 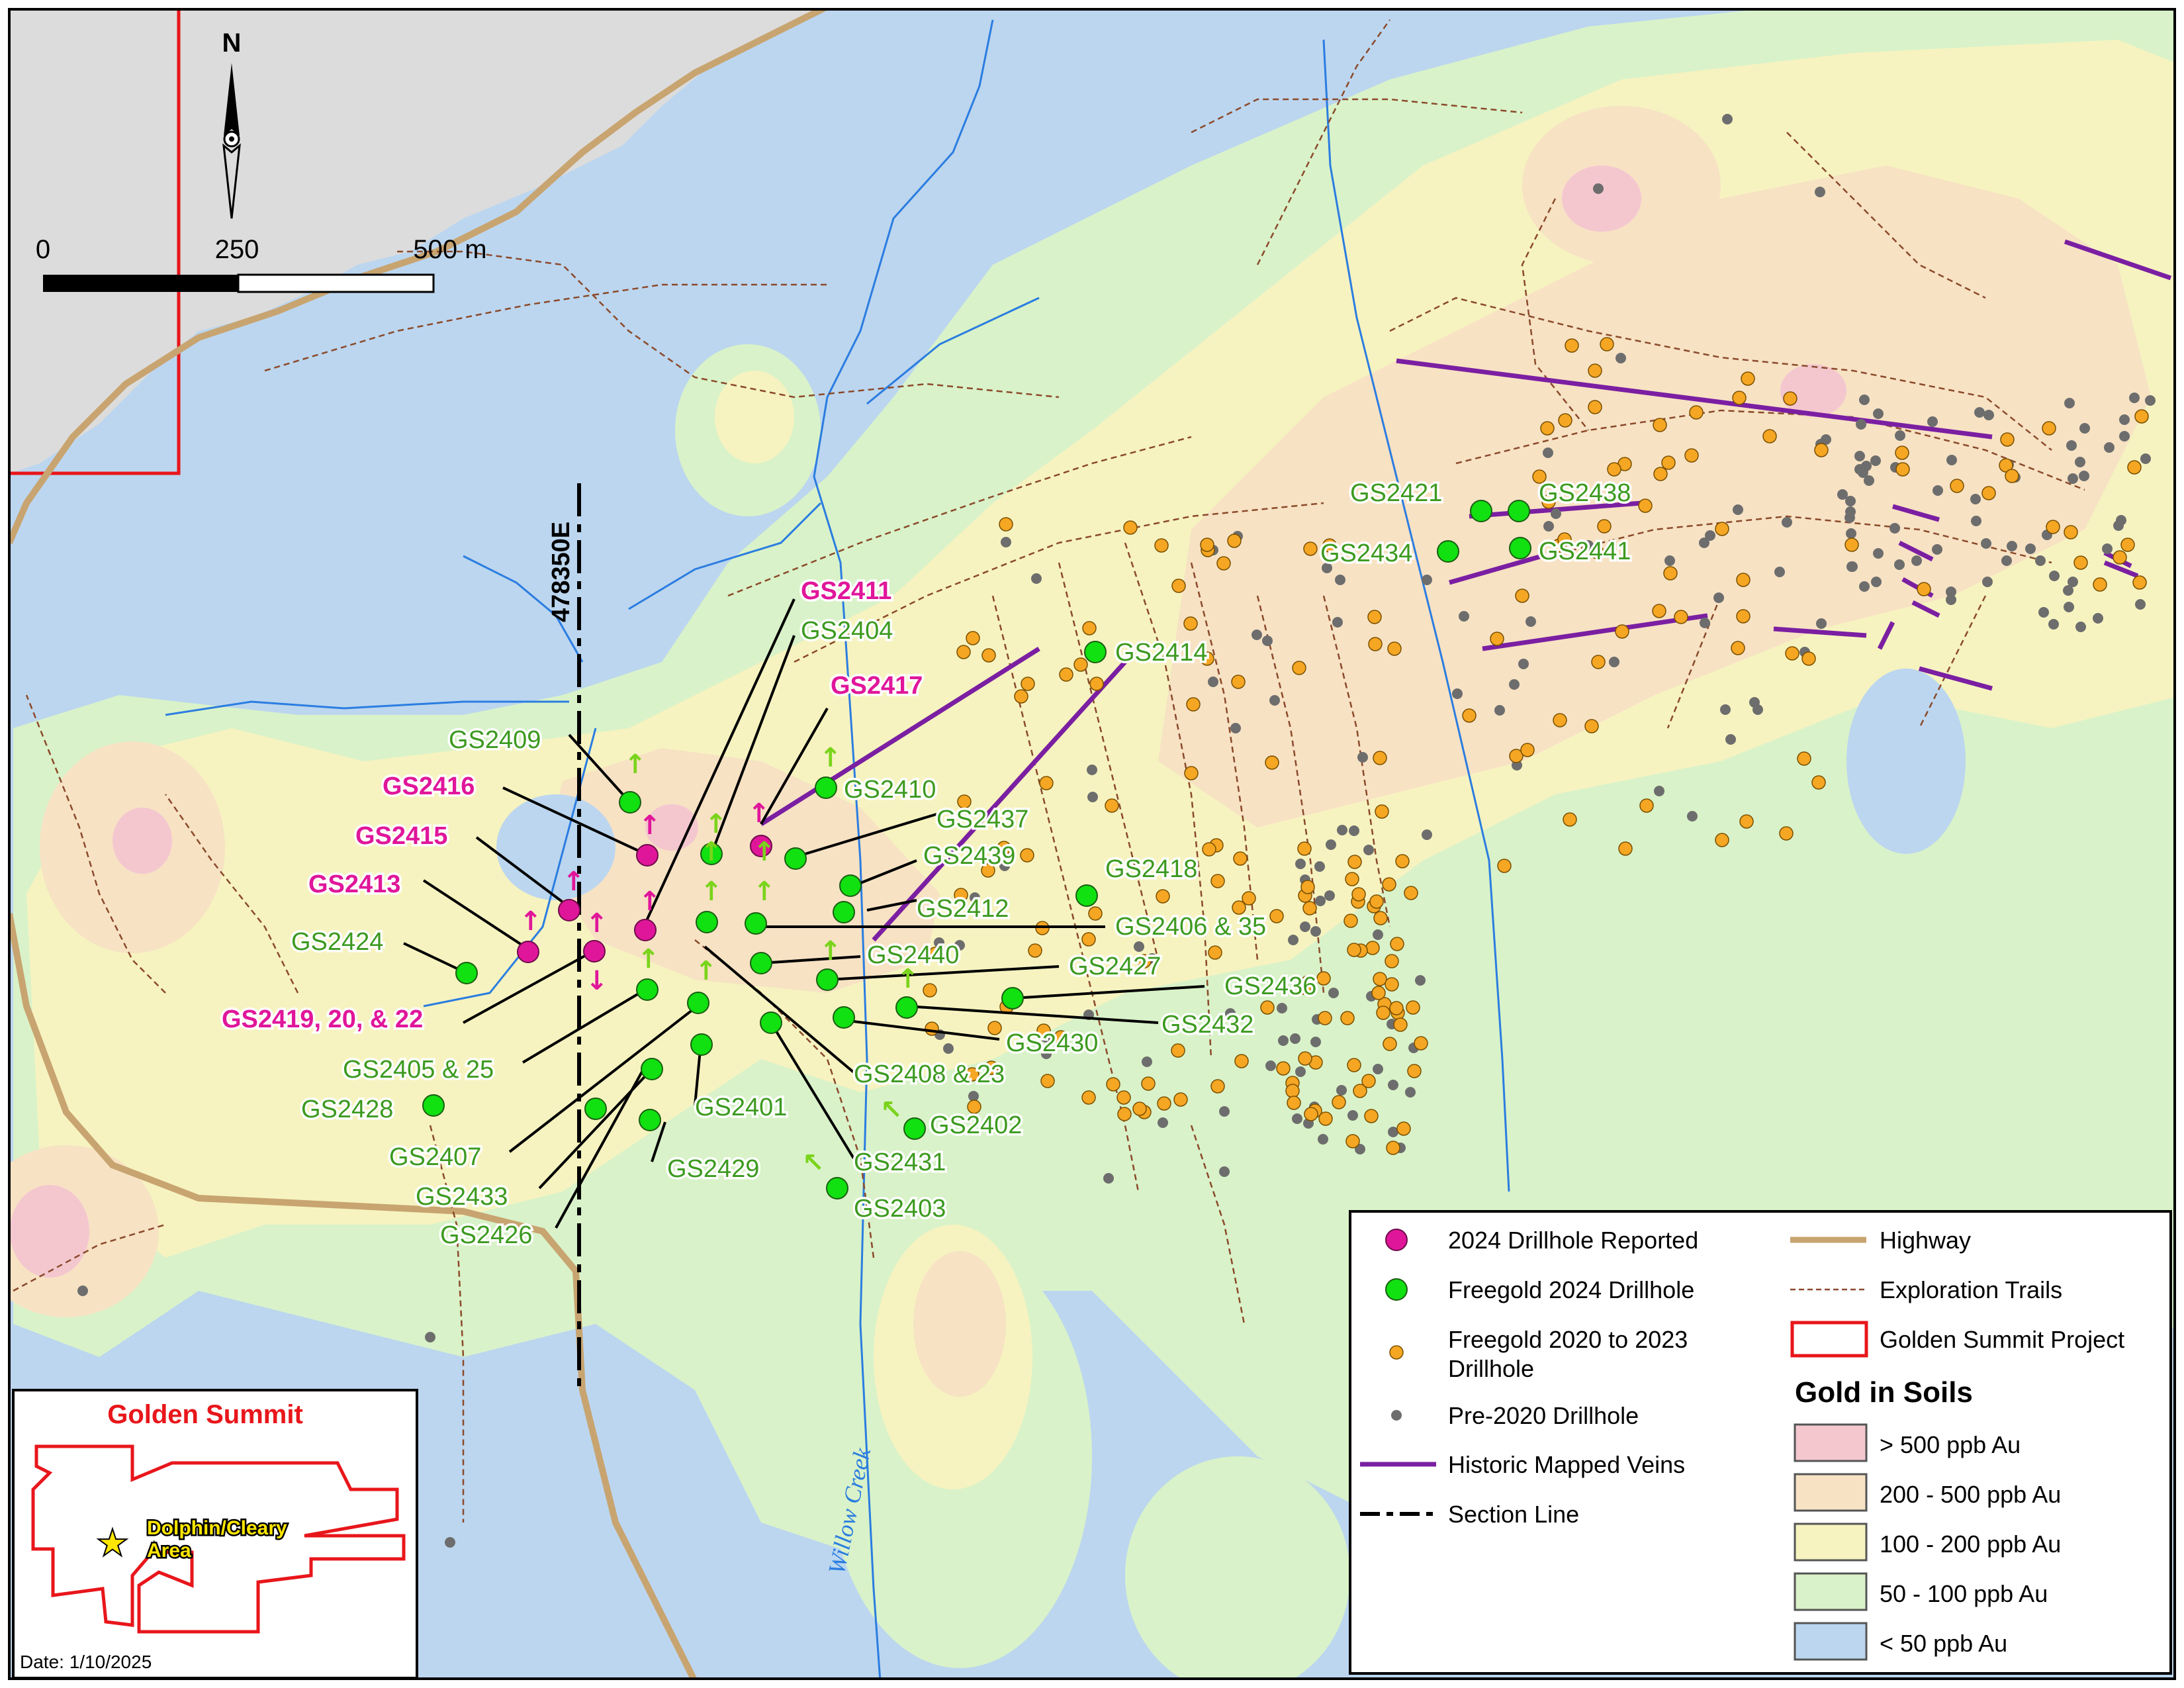 I want to click on legend-pre2020-icon, so click(x=1396, y=1415).